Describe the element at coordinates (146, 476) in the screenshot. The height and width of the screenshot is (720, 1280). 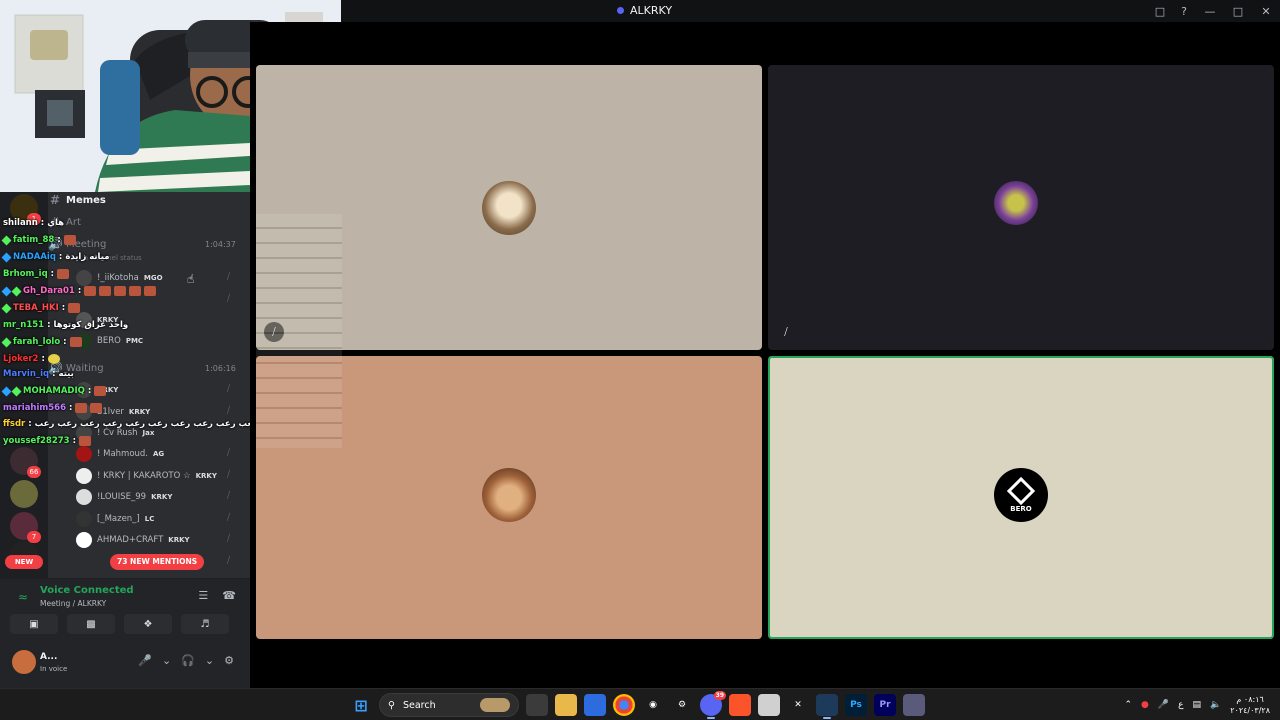
I see `voice-member: ! KRKY | KAKAROTO ☆ KRKY` at that location.